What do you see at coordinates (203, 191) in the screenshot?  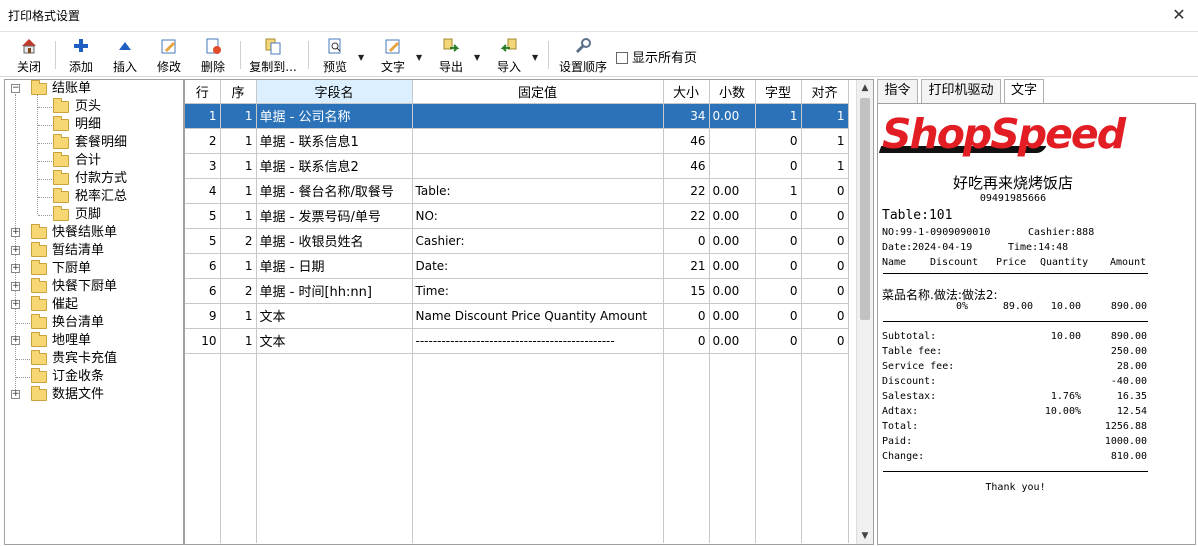 I see `table-cell: 4` at bounding box center [203, 191].